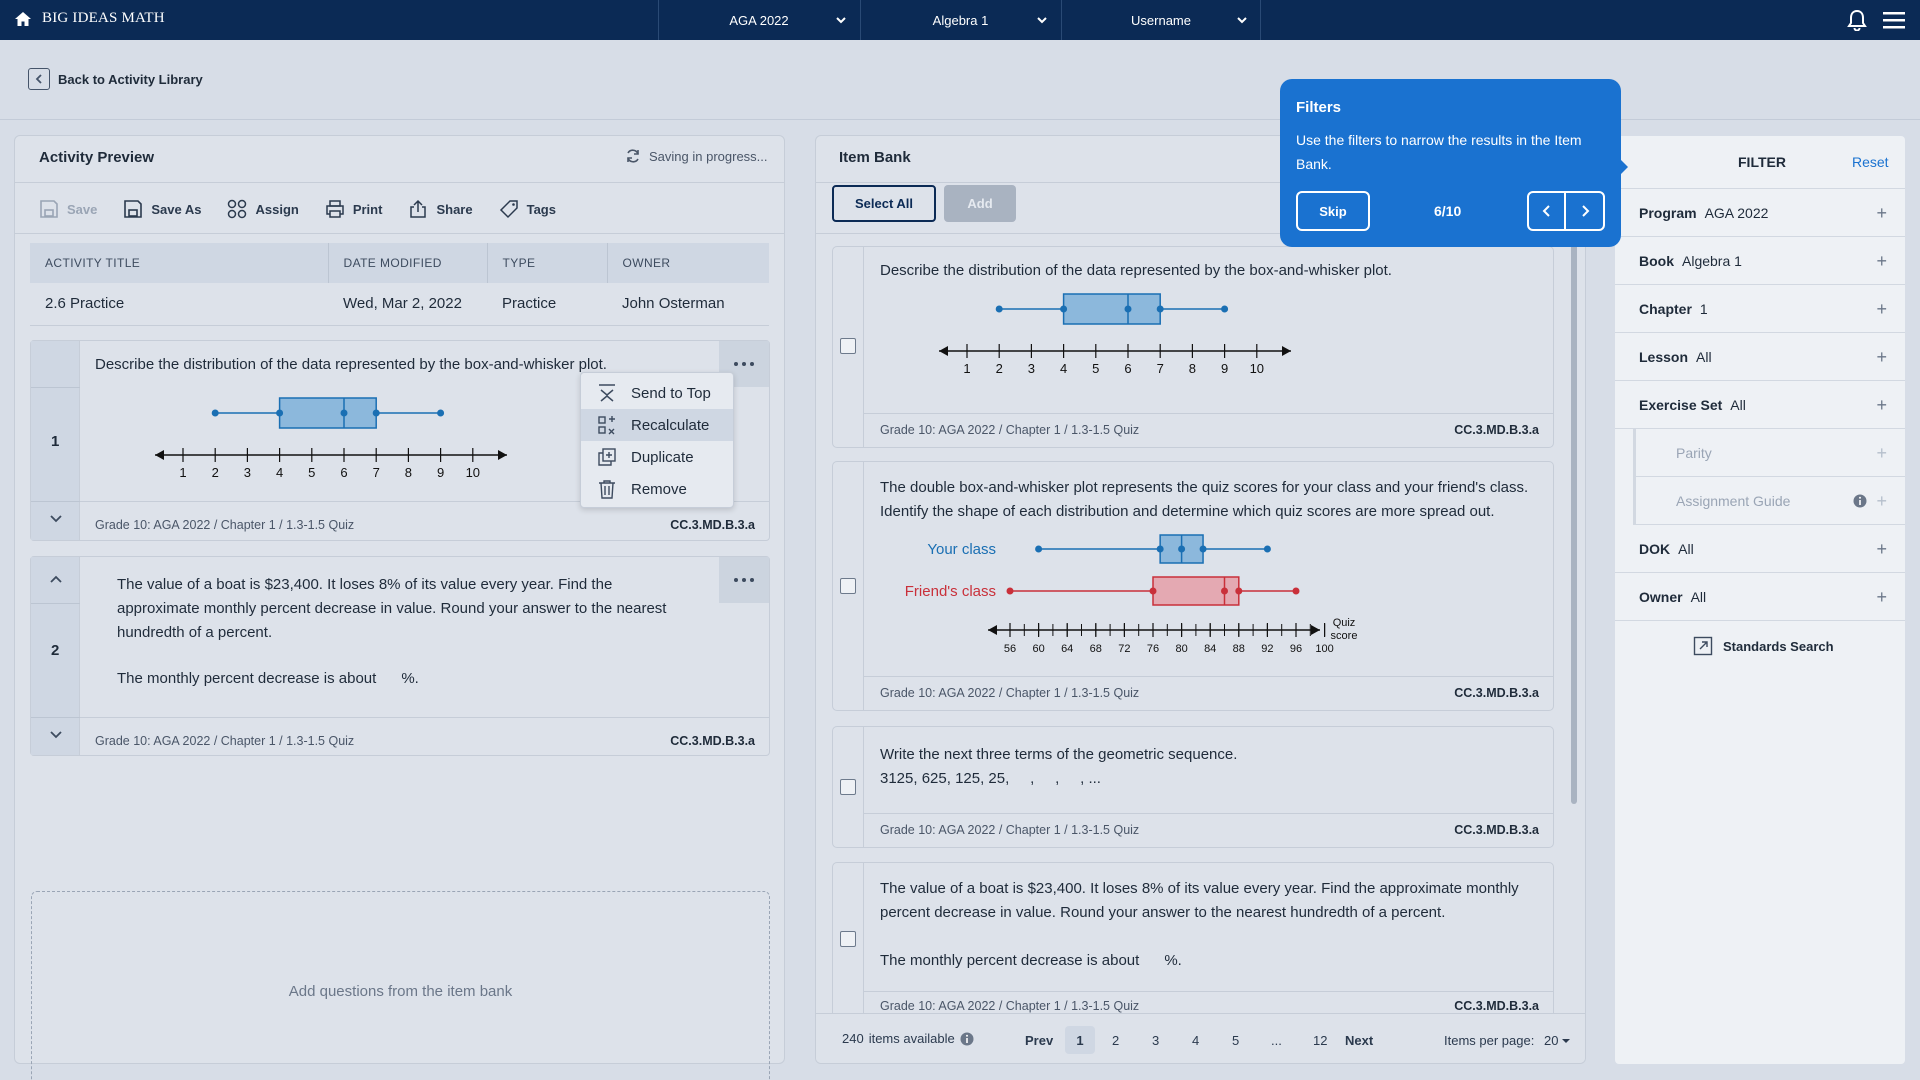  What do you see at coordinates (353, 209) in the screenshot?
I see `print-button: Print` at bounding box center [353, 209].